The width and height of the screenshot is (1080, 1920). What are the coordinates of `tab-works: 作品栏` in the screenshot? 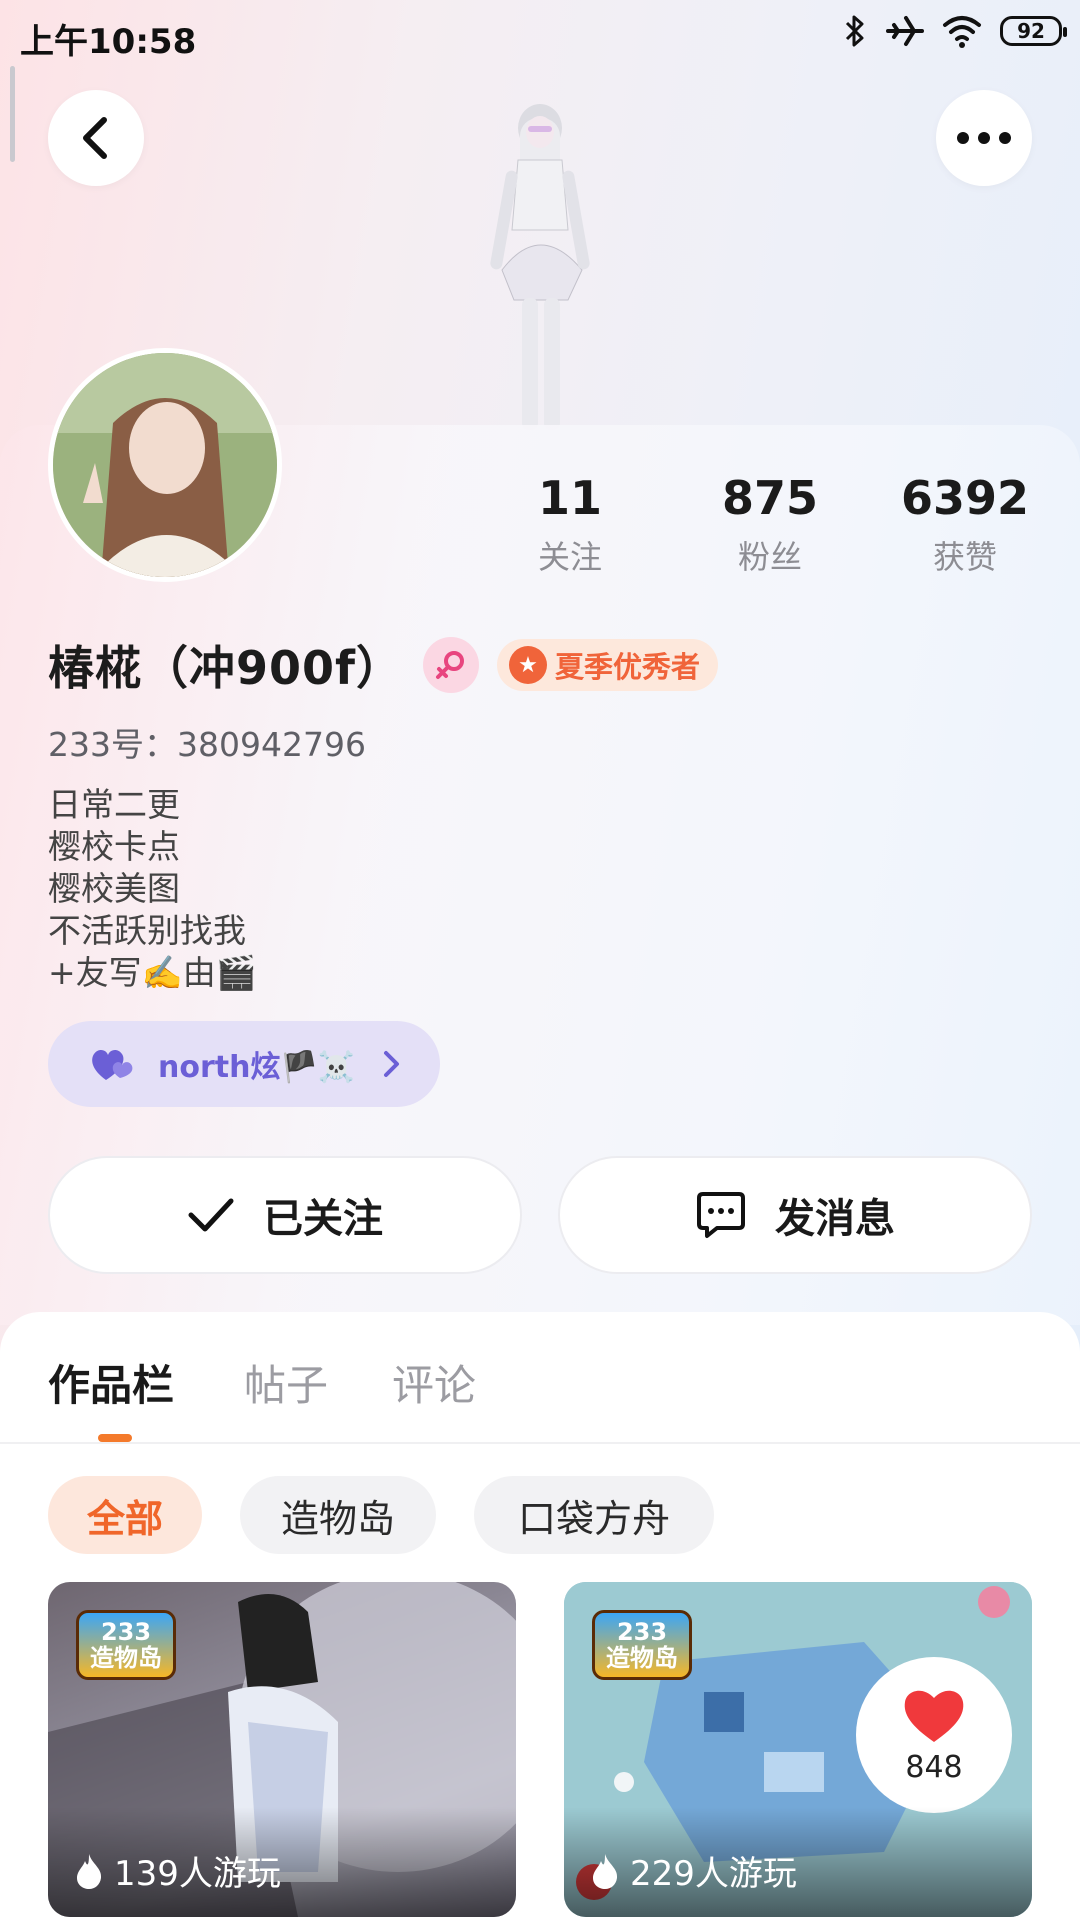 It's located at (111, 1382).